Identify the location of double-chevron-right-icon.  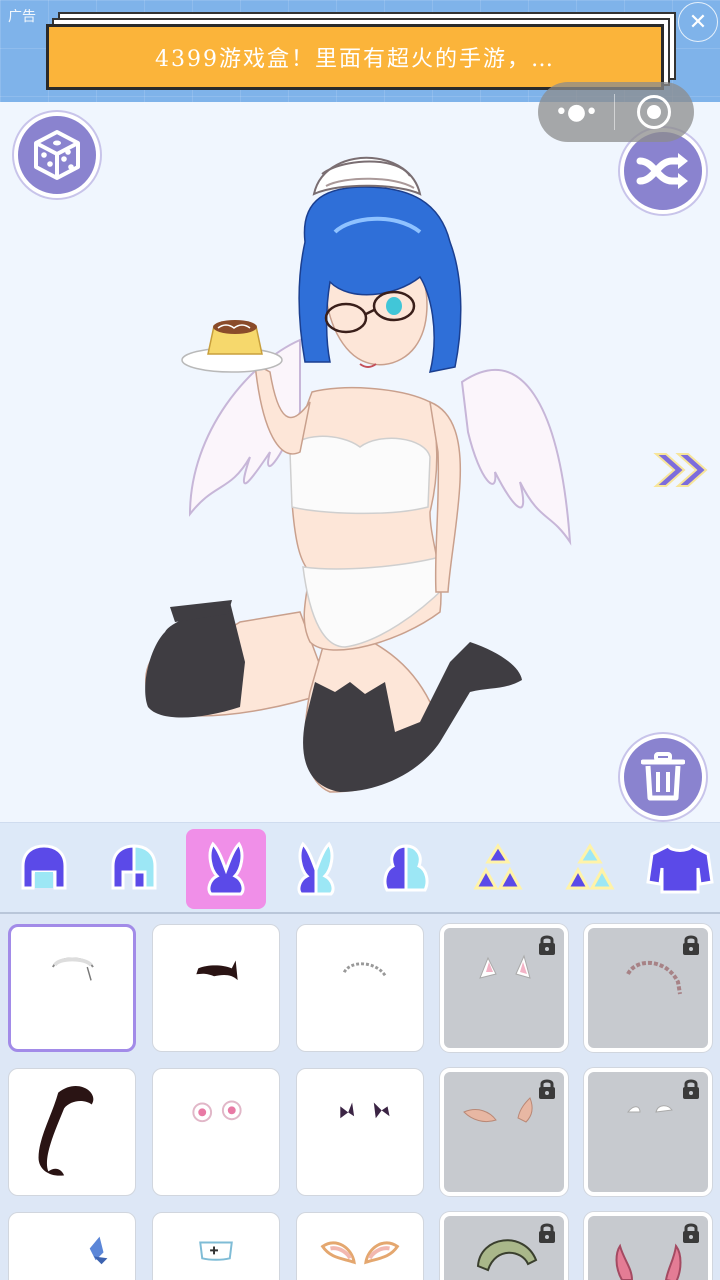
(682, 470).